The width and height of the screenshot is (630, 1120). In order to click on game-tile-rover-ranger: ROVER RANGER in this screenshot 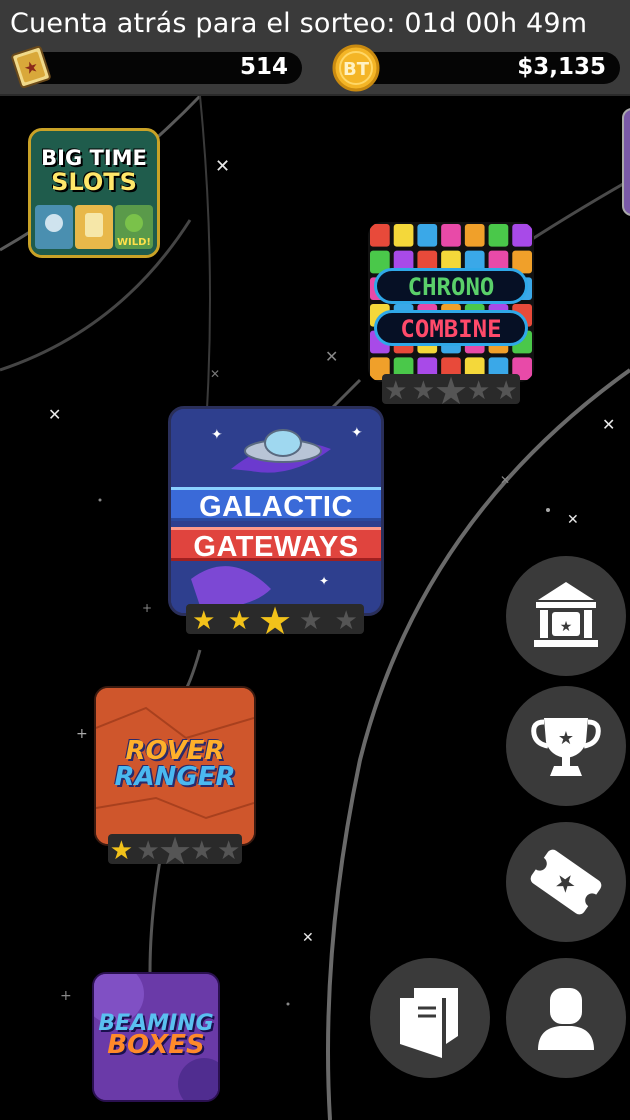, I will do `click(175, 766)`.